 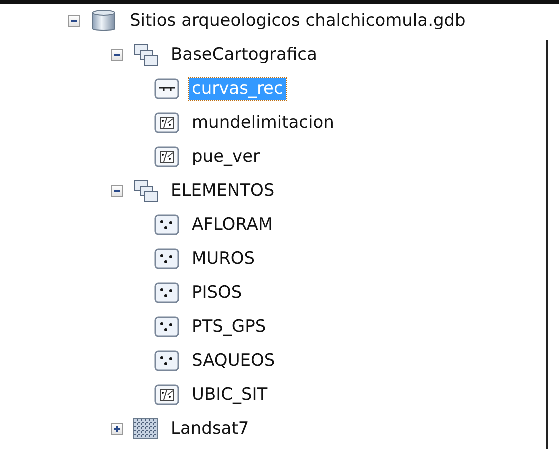 What do you see at coordinates (117, 429) in the screenshot?
I see `expand-icon` at bounding box center [117, 429].